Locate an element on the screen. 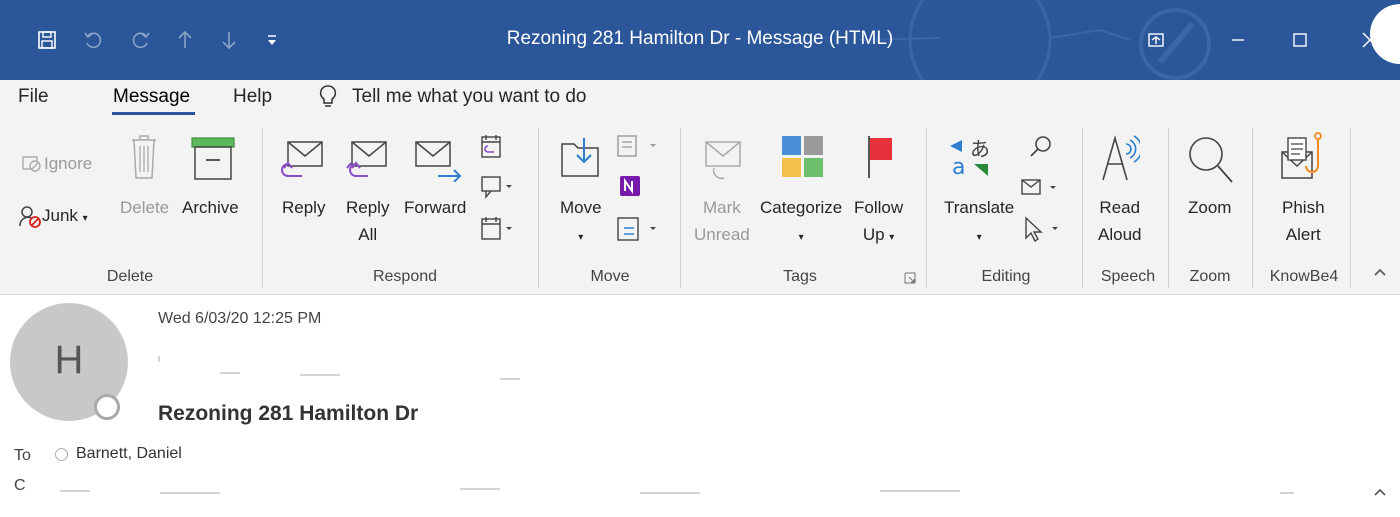 The image size is (1400, 517). presence-status-icon is located at coordinates (107, 407).